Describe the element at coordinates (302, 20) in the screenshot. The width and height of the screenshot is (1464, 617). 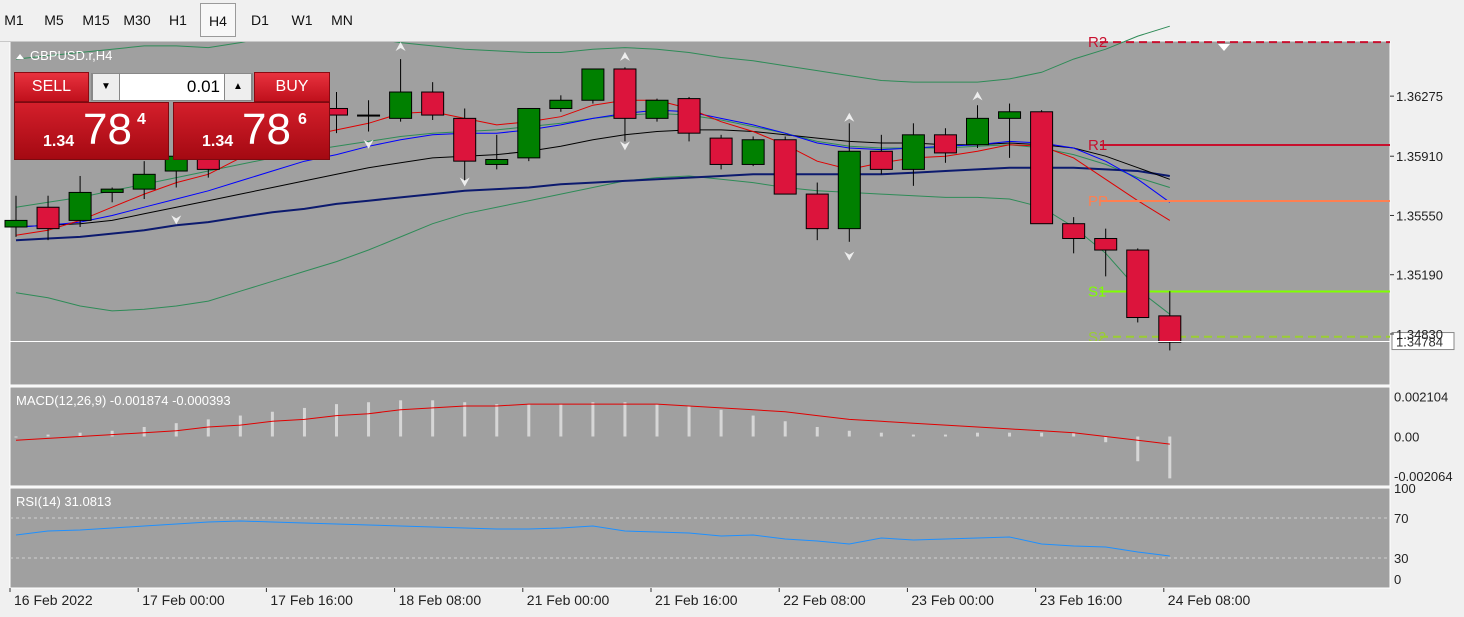
I see `timeframe-w1-button: W1` at that location.